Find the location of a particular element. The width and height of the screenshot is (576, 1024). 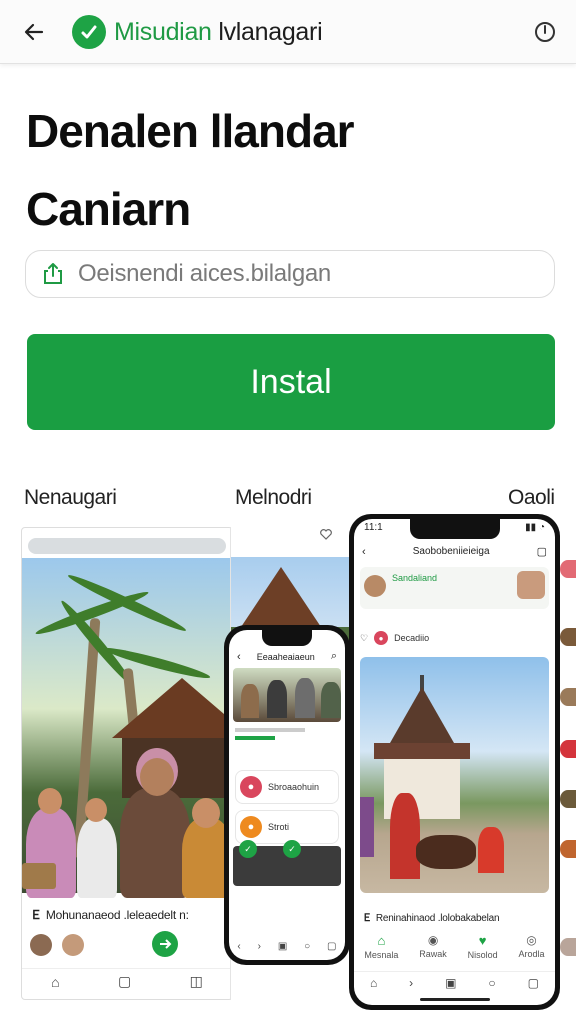

power-button is located at coordinates (545, 32).